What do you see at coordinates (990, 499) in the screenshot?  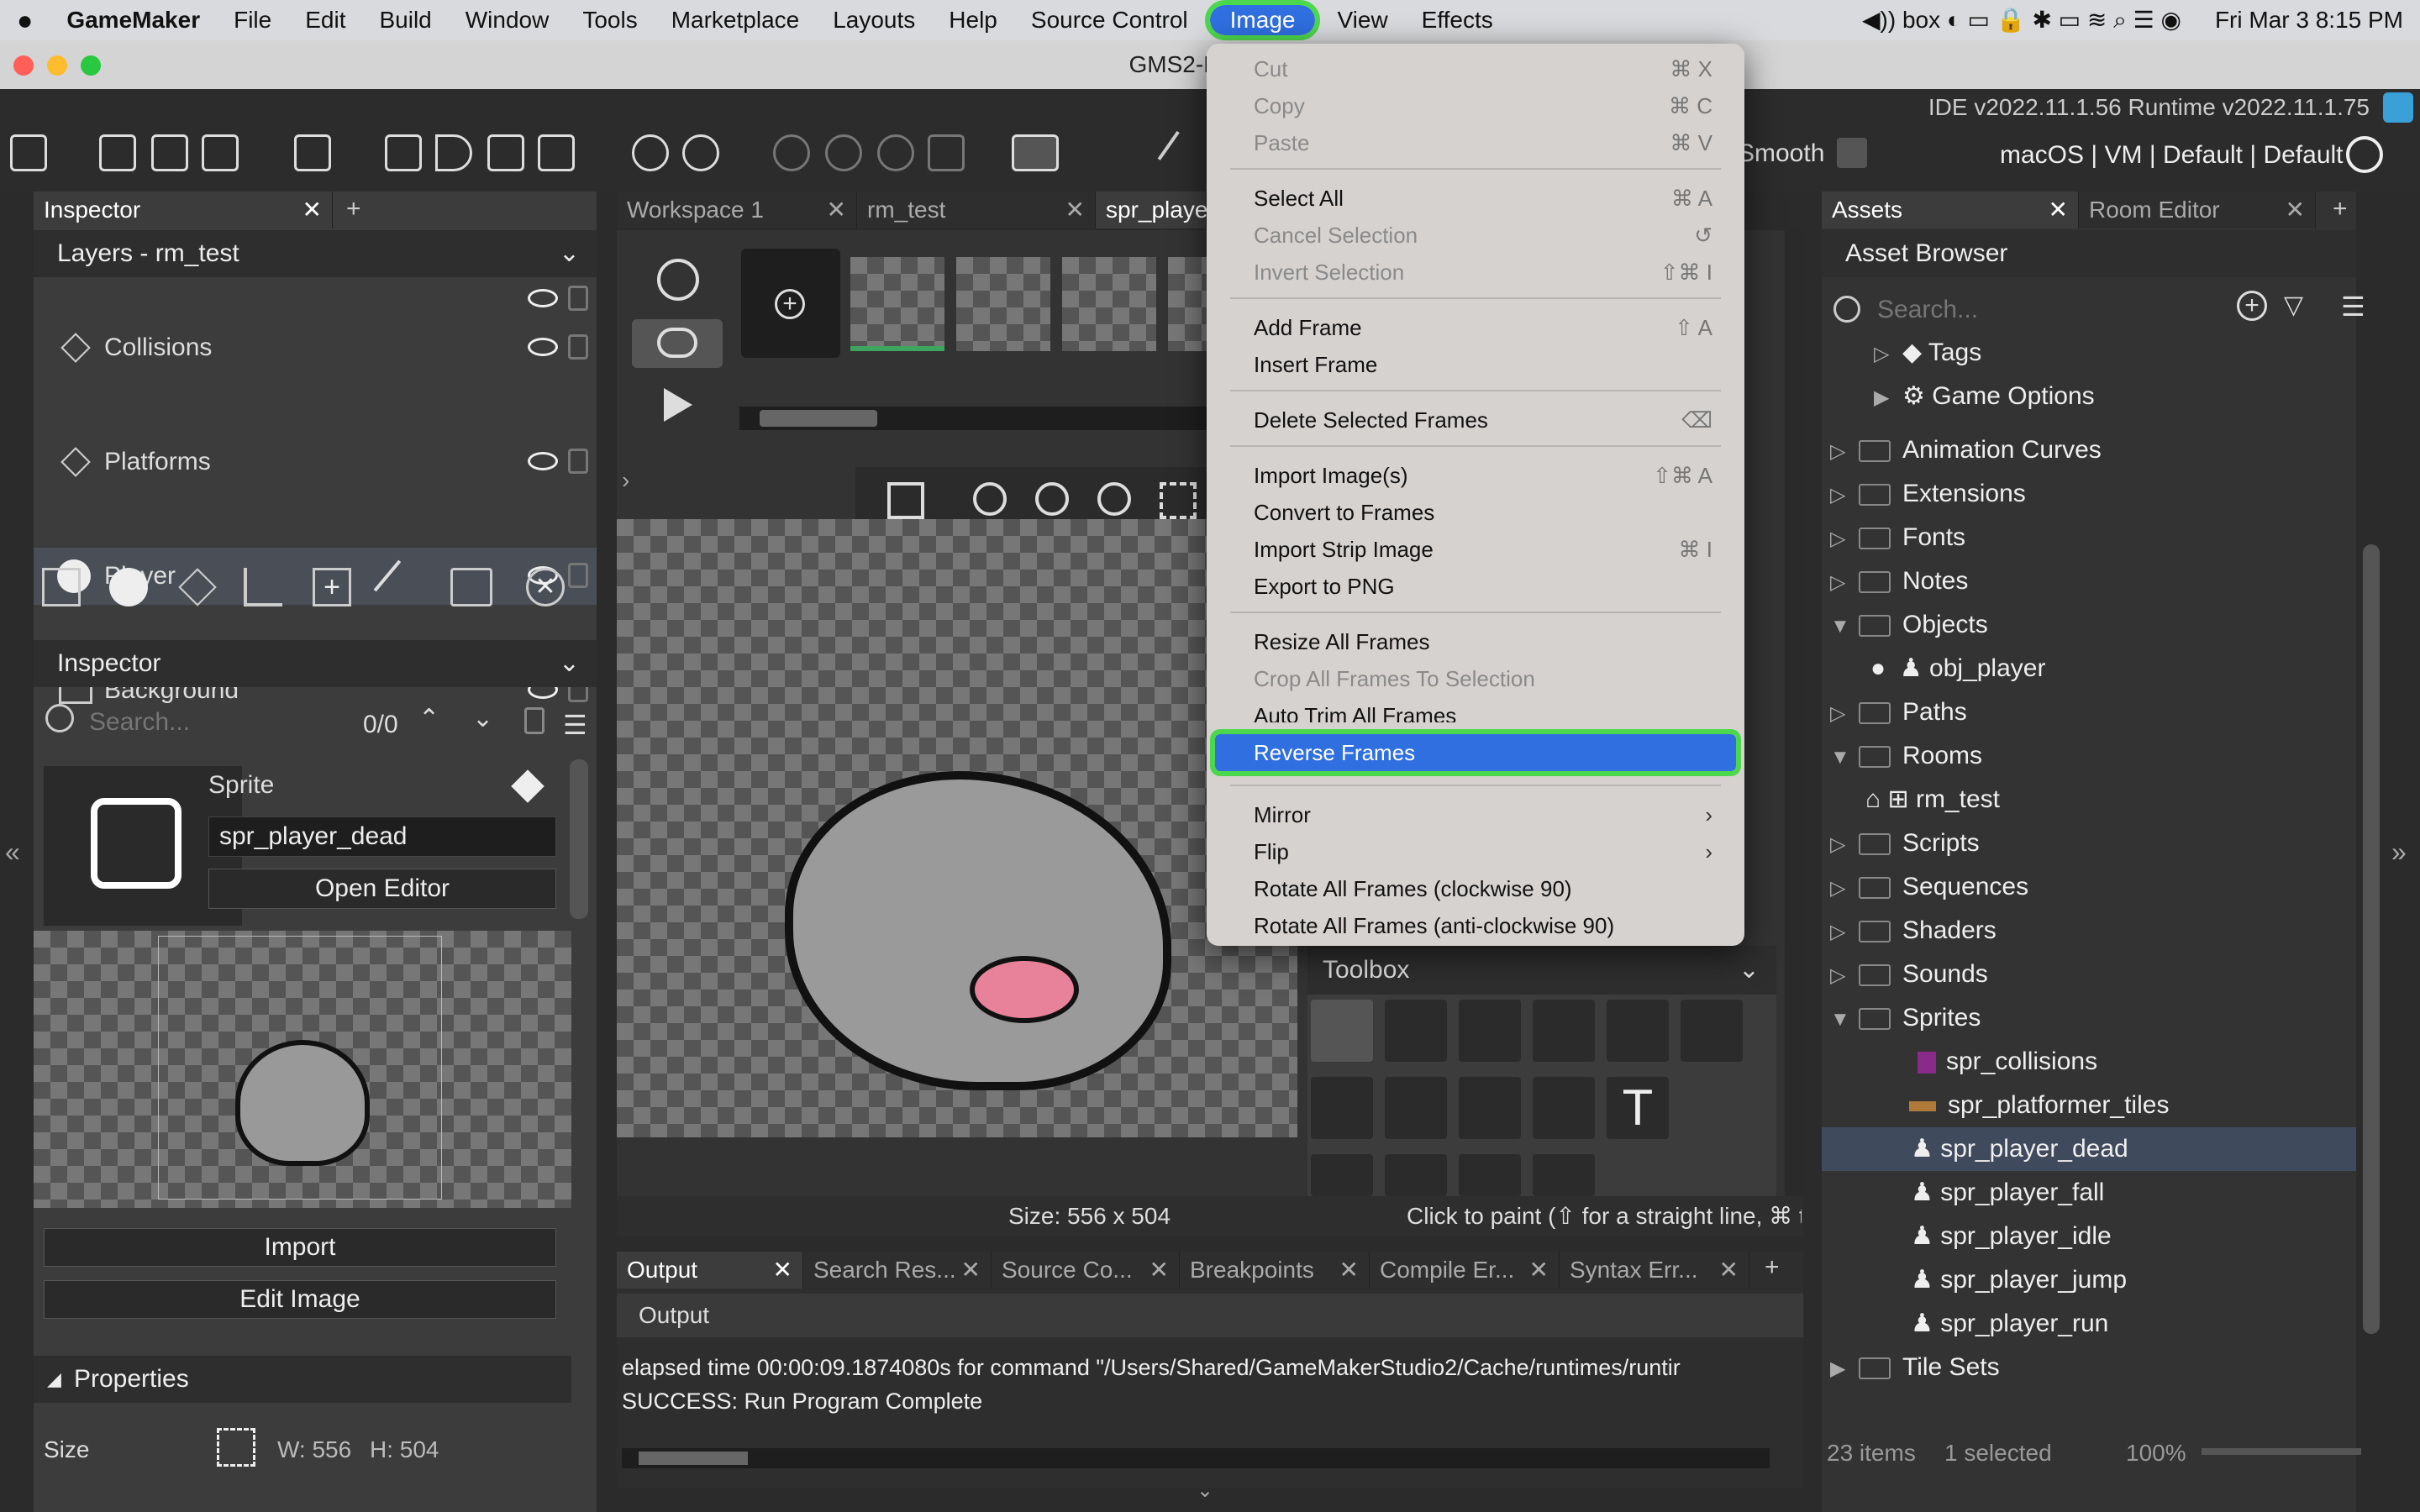 I see `zoom-out-icon` at bounding box center [990, 499].